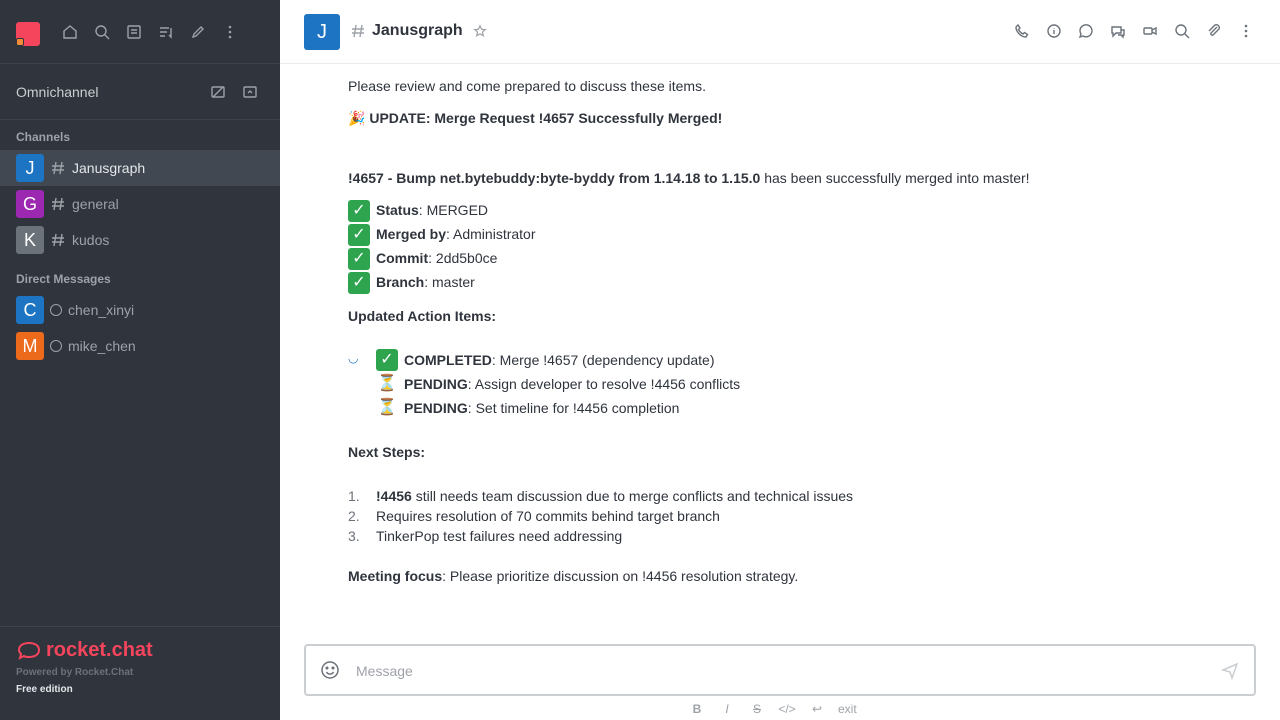 The width and height of the screenshot is (1280, 720). I want to click on files-icon, so click(1214, 31).